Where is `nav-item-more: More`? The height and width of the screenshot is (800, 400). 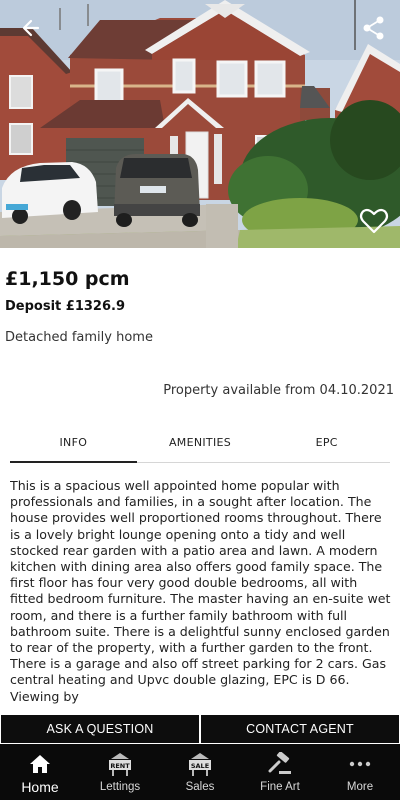 nav-item-more: More is located at coordinates (360, 772).